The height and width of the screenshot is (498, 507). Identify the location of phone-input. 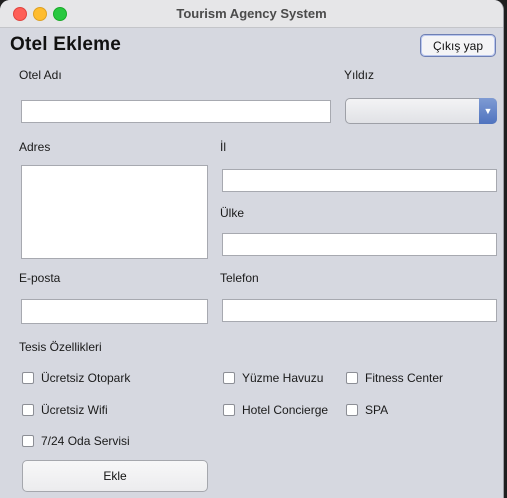
(359, 310).